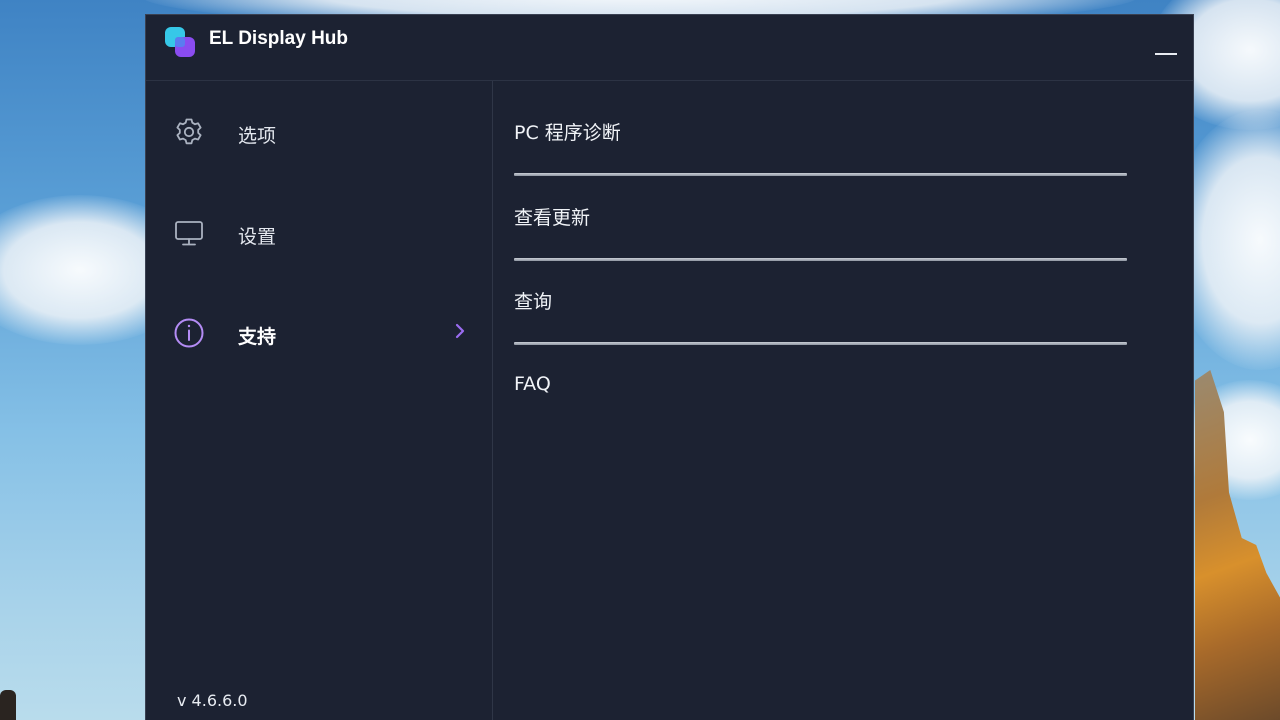 The width and height of the screenshot is (1280, 720). What do you see at coordinates (8, 705) in the screenshot?
I see `wallpaper-person` at bounding box center [8, 705].